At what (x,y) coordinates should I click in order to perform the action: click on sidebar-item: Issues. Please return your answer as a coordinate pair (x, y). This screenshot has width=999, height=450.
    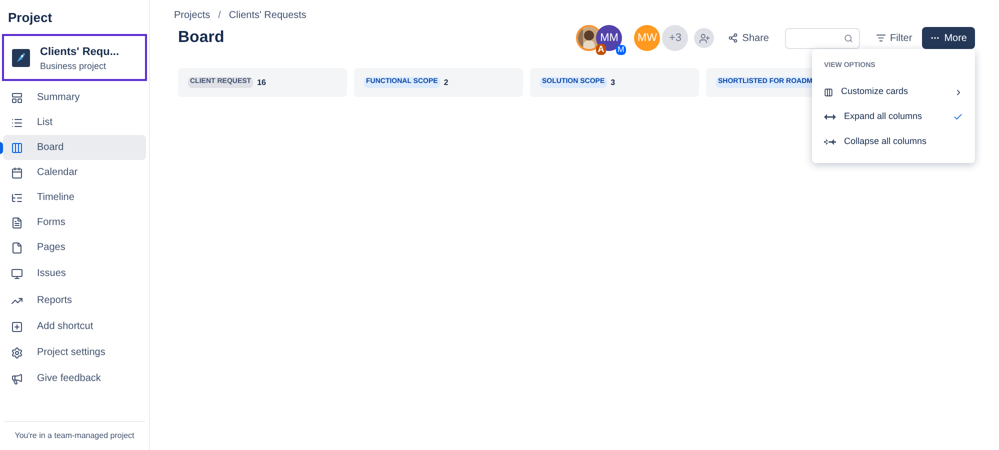
    Looking at the image, I should click on (74, 273).